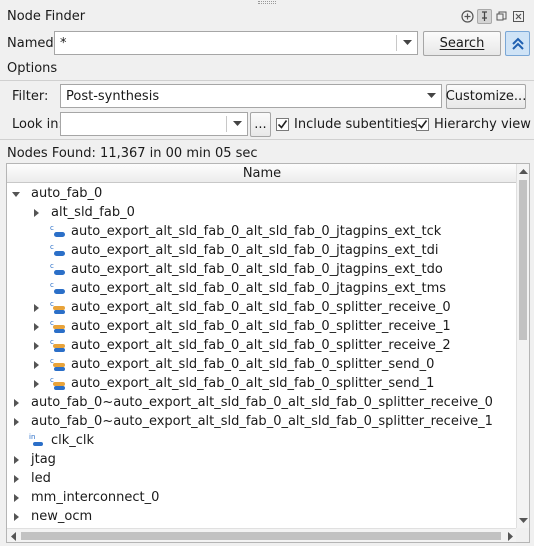 This screenshot has width=534, height=546. I want to click on pin-icon, so click(484, 16).